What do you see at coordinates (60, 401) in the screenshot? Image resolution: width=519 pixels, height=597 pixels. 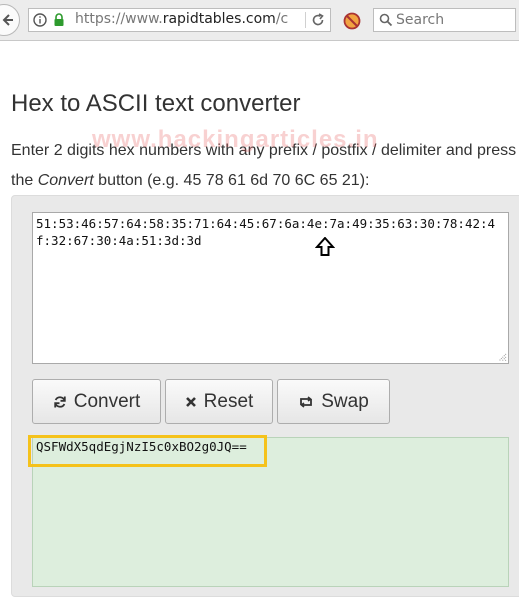 I see `refresh-icon` at bounding box center [60, 401].